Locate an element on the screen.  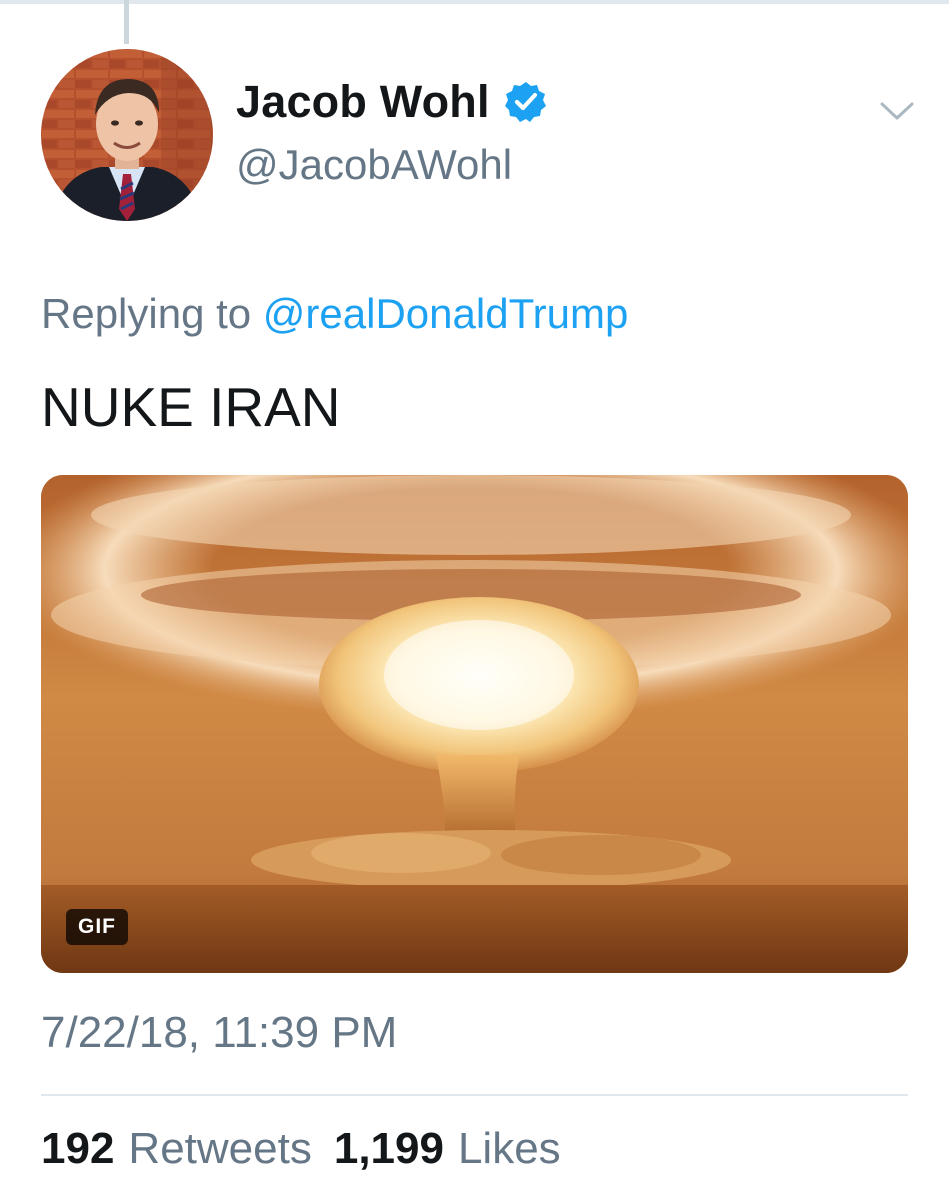
retweets-stat: 192 Retweets is located at coordinates (176, 1149).